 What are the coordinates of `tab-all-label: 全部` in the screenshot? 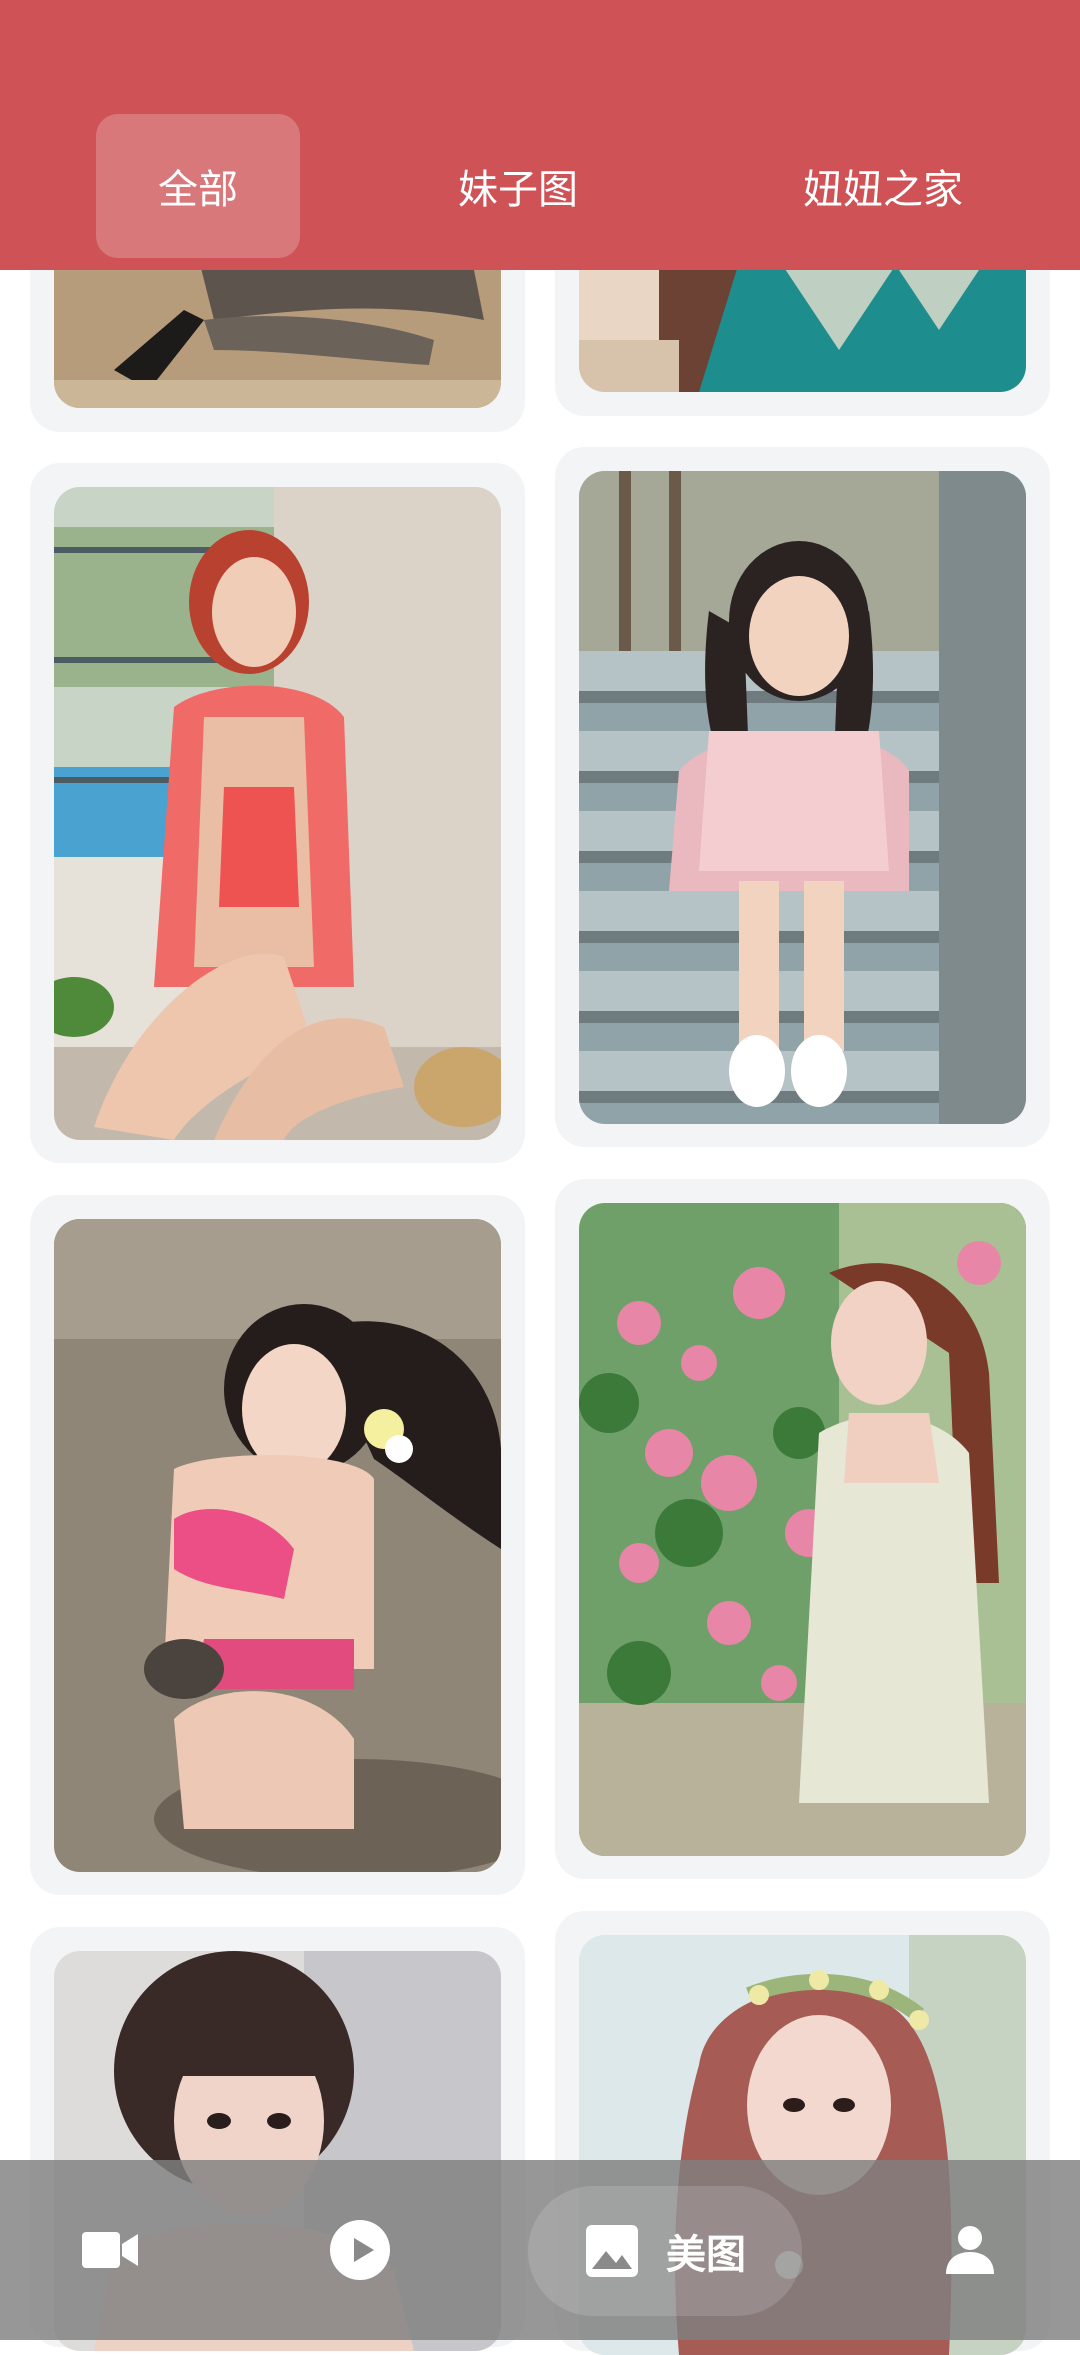 It's located at (198, 190).